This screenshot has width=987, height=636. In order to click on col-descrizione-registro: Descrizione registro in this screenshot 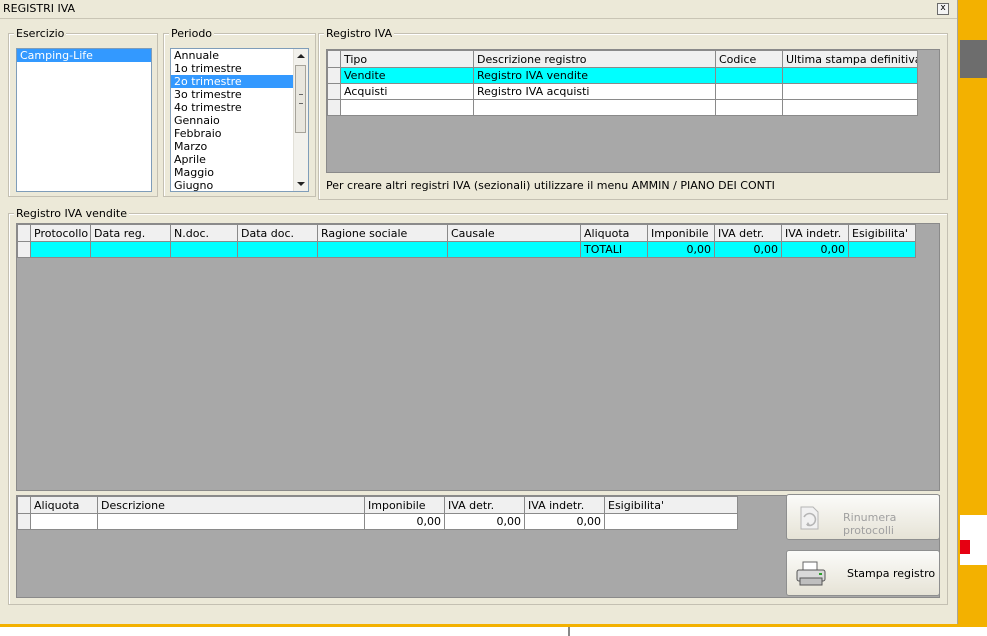, I will do `click(594, 59)`.